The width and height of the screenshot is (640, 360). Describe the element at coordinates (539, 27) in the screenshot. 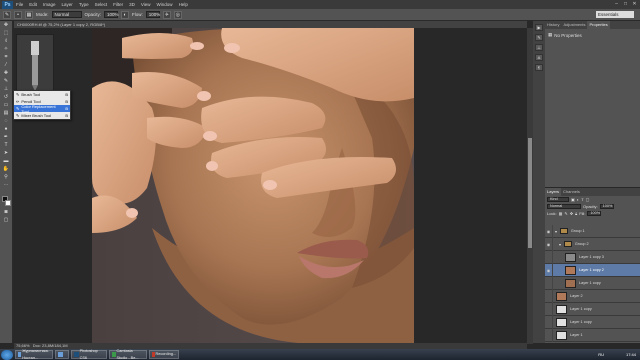

I see `history-panel-icon: ▶` at that location.